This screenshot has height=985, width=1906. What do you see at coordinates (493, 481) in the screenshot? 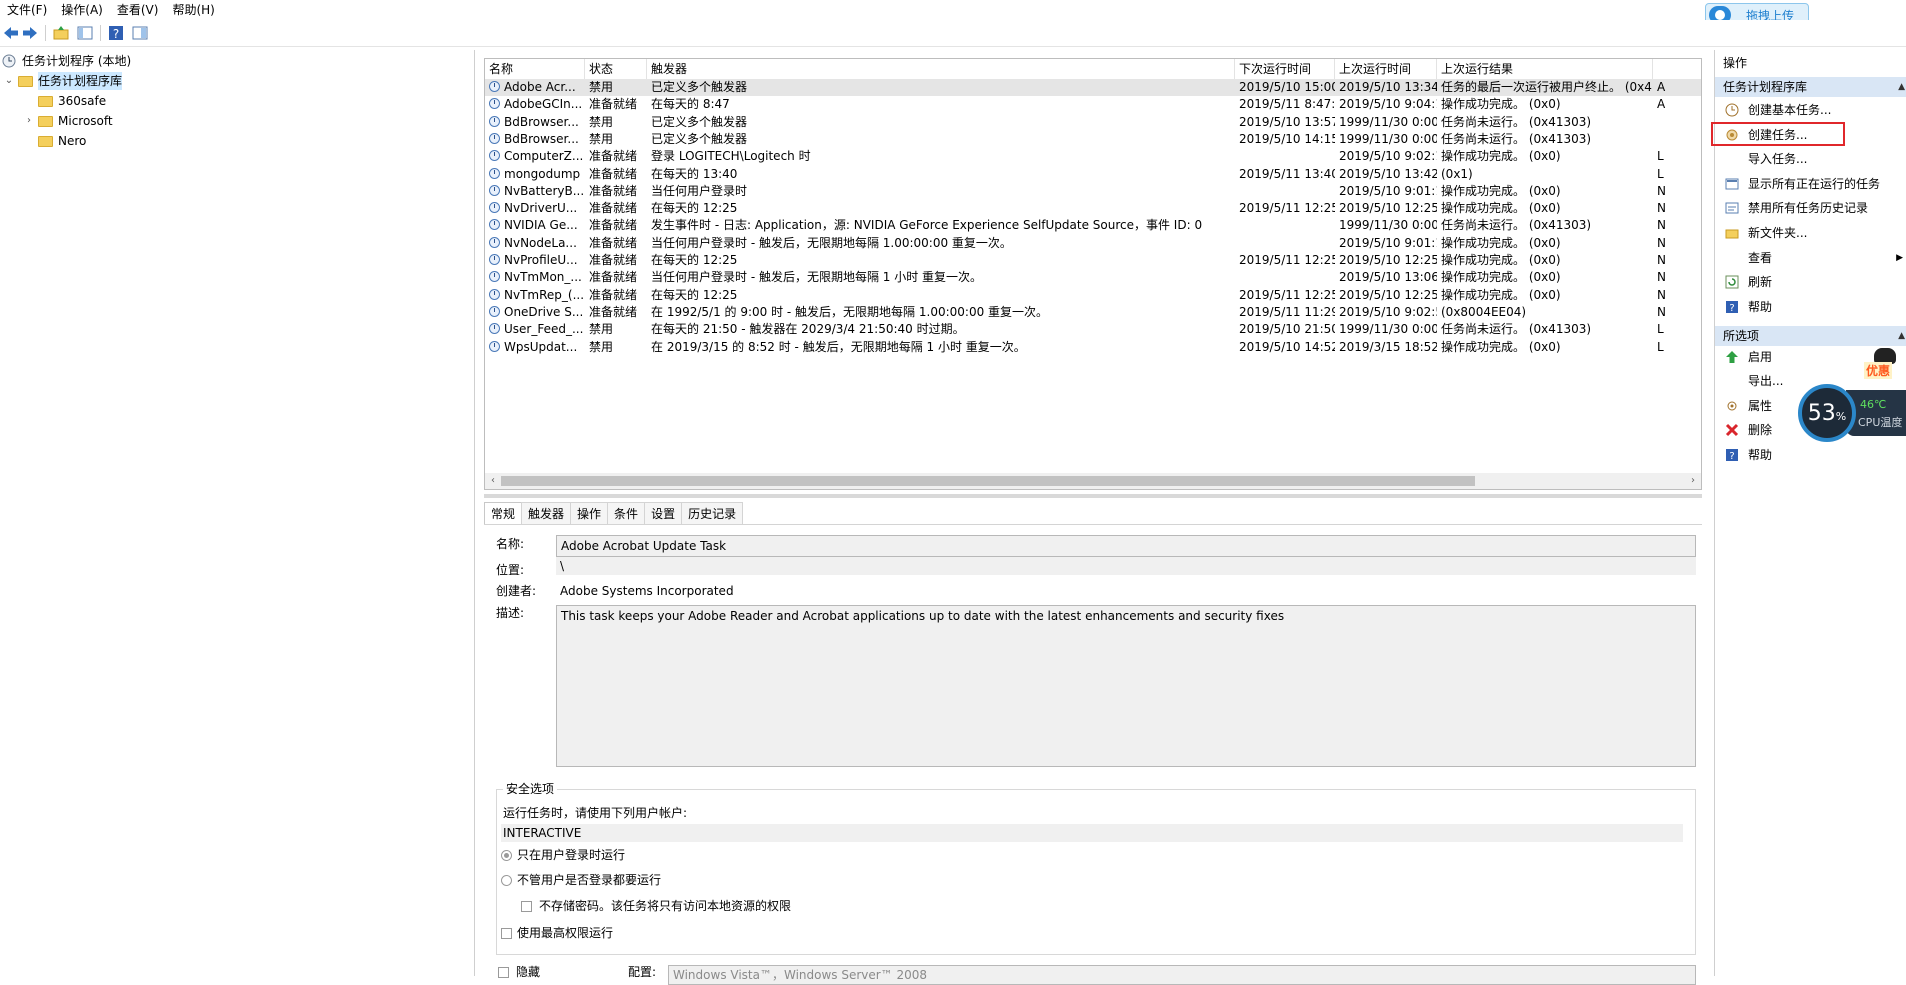
I see `scroll-left-icon: ‹` at bounding box center [493, 481].